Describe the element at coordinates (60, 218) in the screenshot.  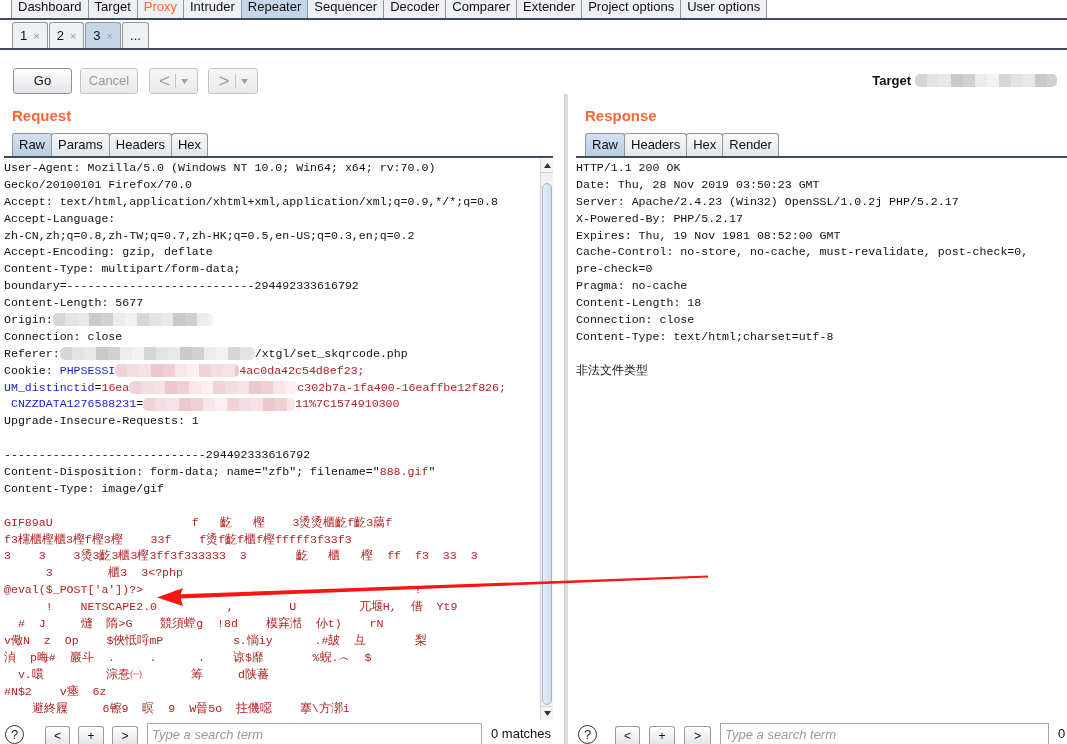
I see `code-line: Accept-Language:` at that location.